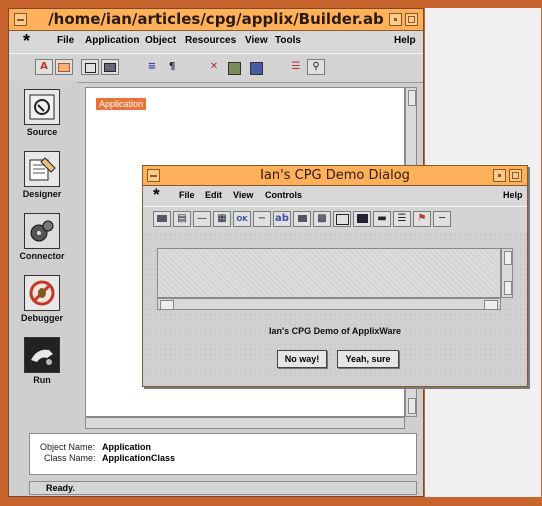 The width and height of the screenshot is (542, 506). I want to click on text-field-icon: ab, so click(282, 219).